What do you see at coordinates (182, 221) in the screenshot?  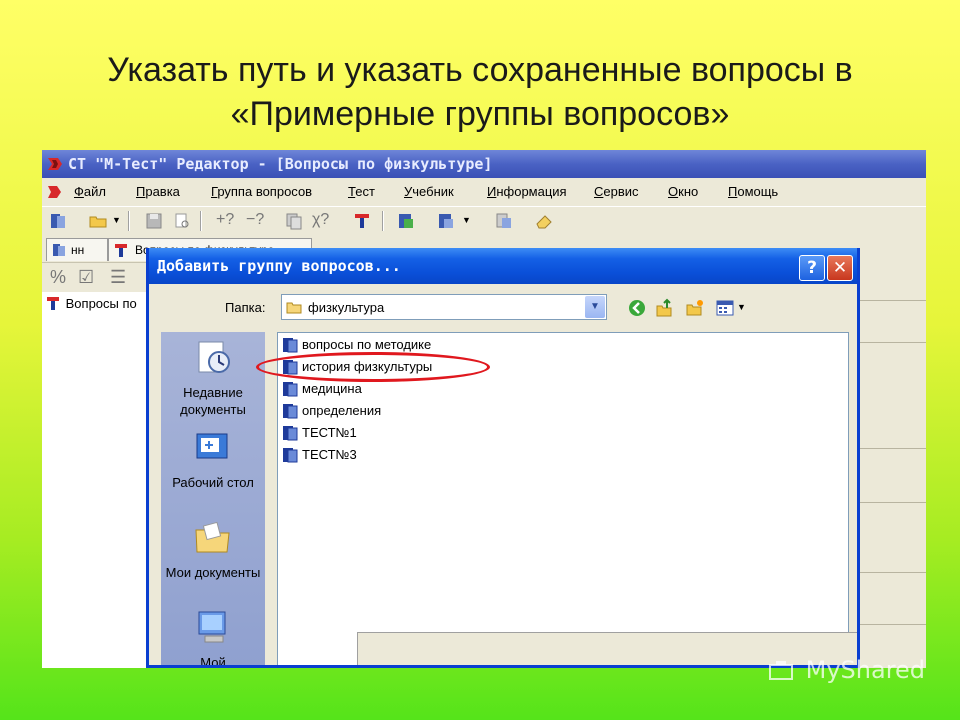 I see `preview-icon` at bounding box center [182, 221].